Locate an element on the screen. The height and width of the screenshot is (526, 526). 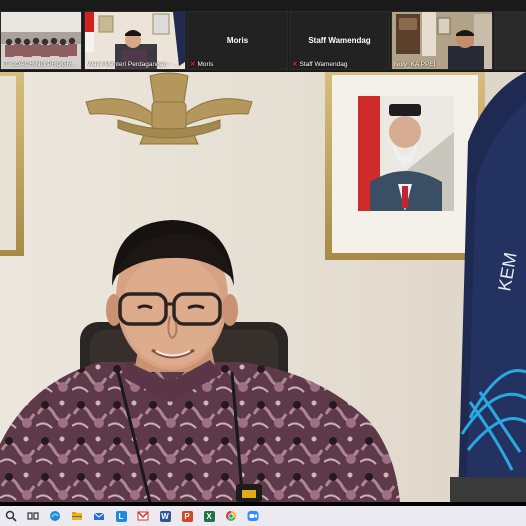
participant-name-bar: ✕ Moris is located at coordinates (237, 64).